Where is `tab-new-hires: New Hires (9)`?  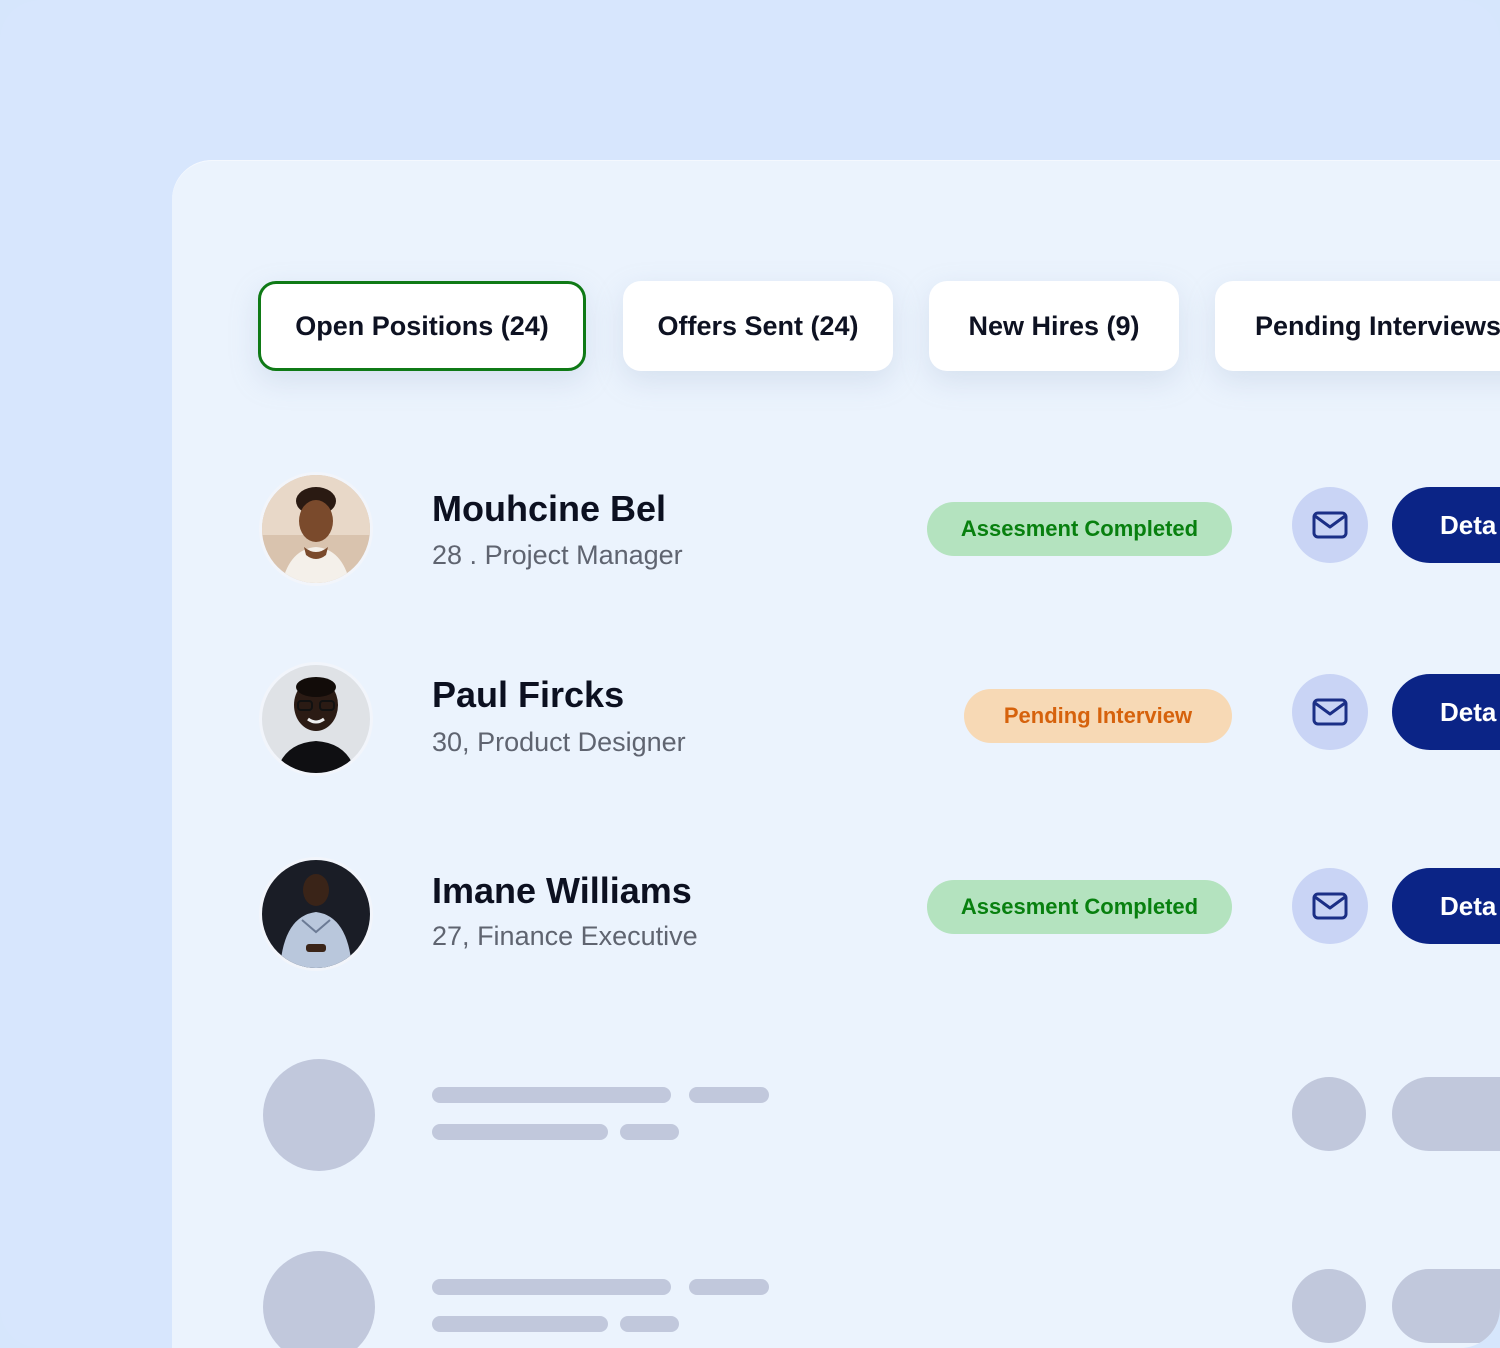 tab-new-hires: New Hires (9) is located at coordinates (1054, 326).